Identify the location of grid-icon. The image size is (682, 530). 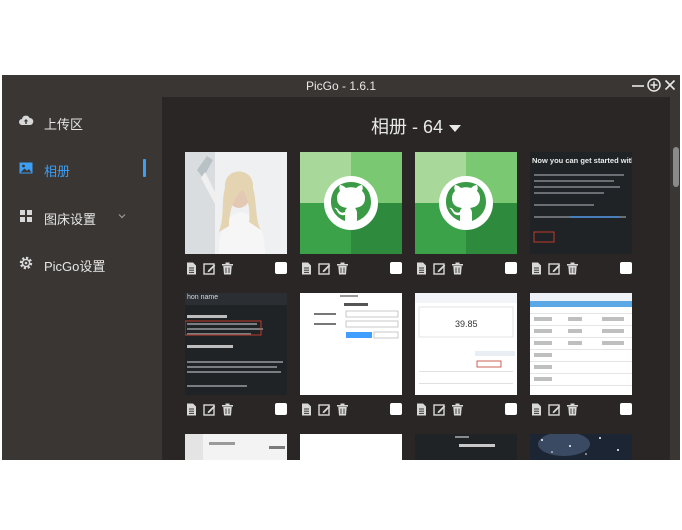
(26, 216).